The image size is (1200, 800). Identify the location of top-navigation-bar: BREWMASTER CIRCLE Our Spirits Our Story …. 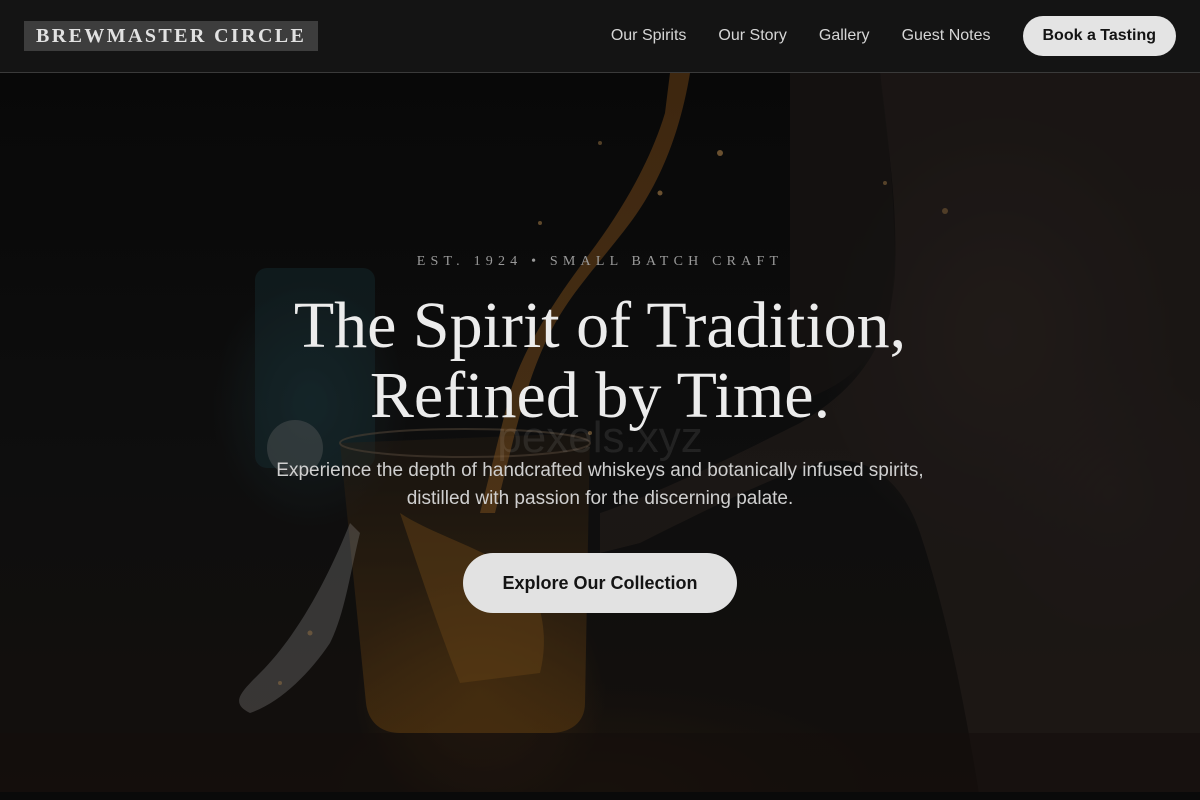
(600, 36).